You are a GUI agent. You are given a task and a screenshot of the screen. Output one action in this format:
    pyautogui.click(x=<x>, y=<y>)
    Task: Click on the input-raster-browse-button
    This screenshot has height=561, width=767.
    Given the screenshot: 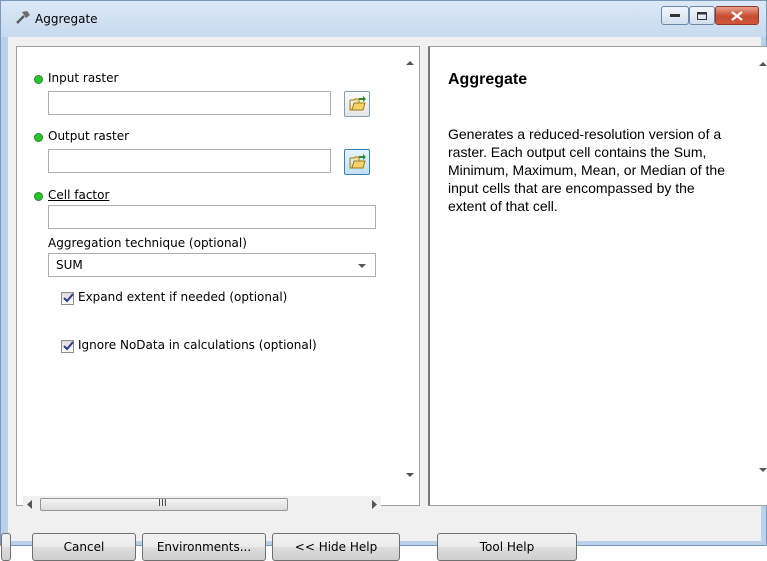 What is the action you would take?
    pyautogui.click(x=357, y=104)
    